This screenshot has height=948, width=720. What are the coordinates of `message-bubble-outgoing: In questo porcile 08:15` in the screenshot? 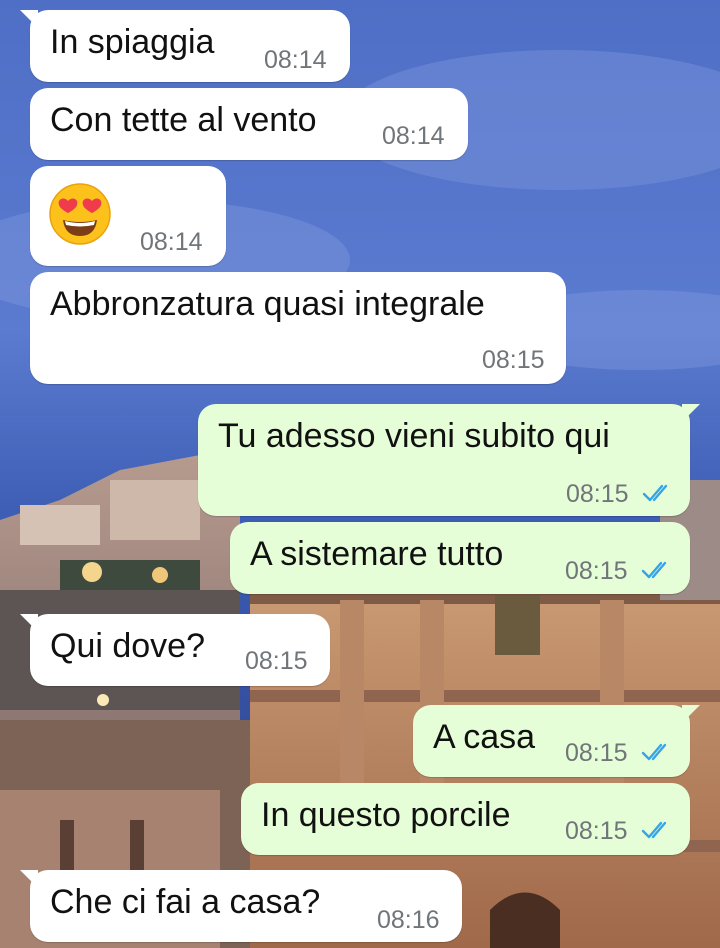 It's located at (465, 819).